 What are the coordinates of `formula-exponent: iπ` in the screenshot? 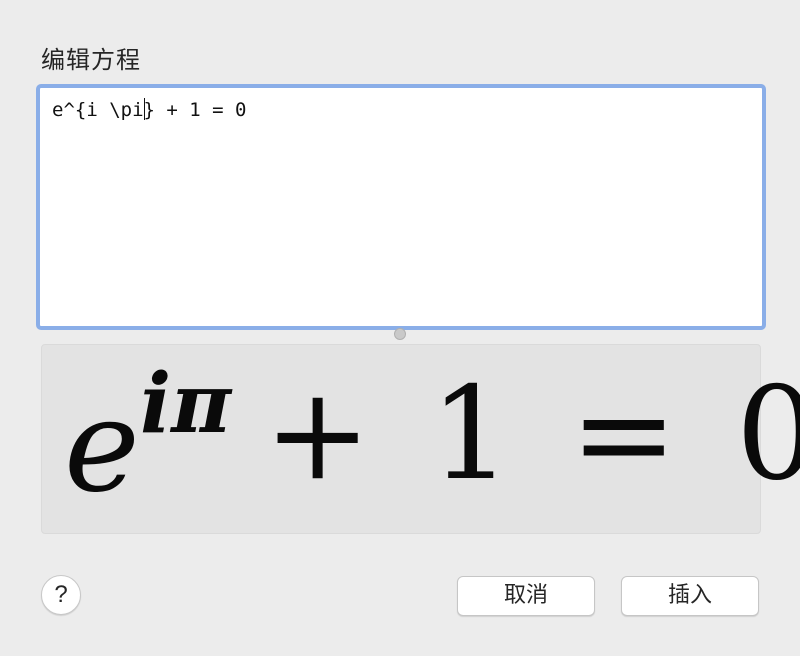 It's located at (186, 404).